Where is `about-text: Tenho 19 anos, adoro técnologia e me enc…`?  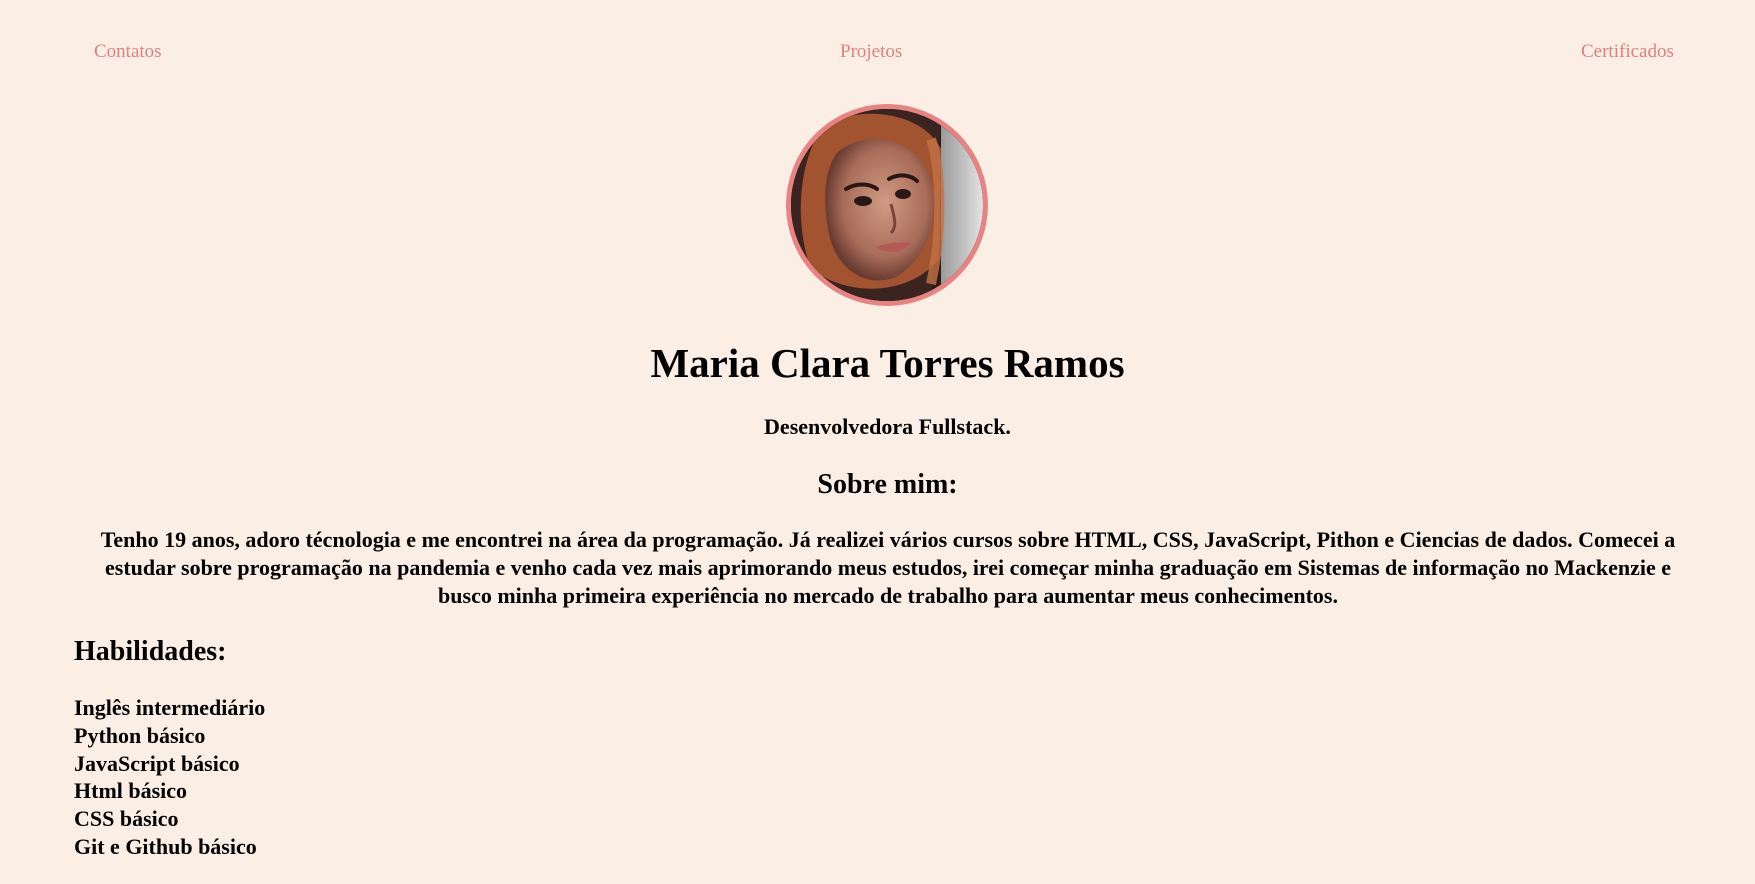
about-text: Tenho 19 anos, adoro técnologia e me enc… is located at coordinates (888, 567).